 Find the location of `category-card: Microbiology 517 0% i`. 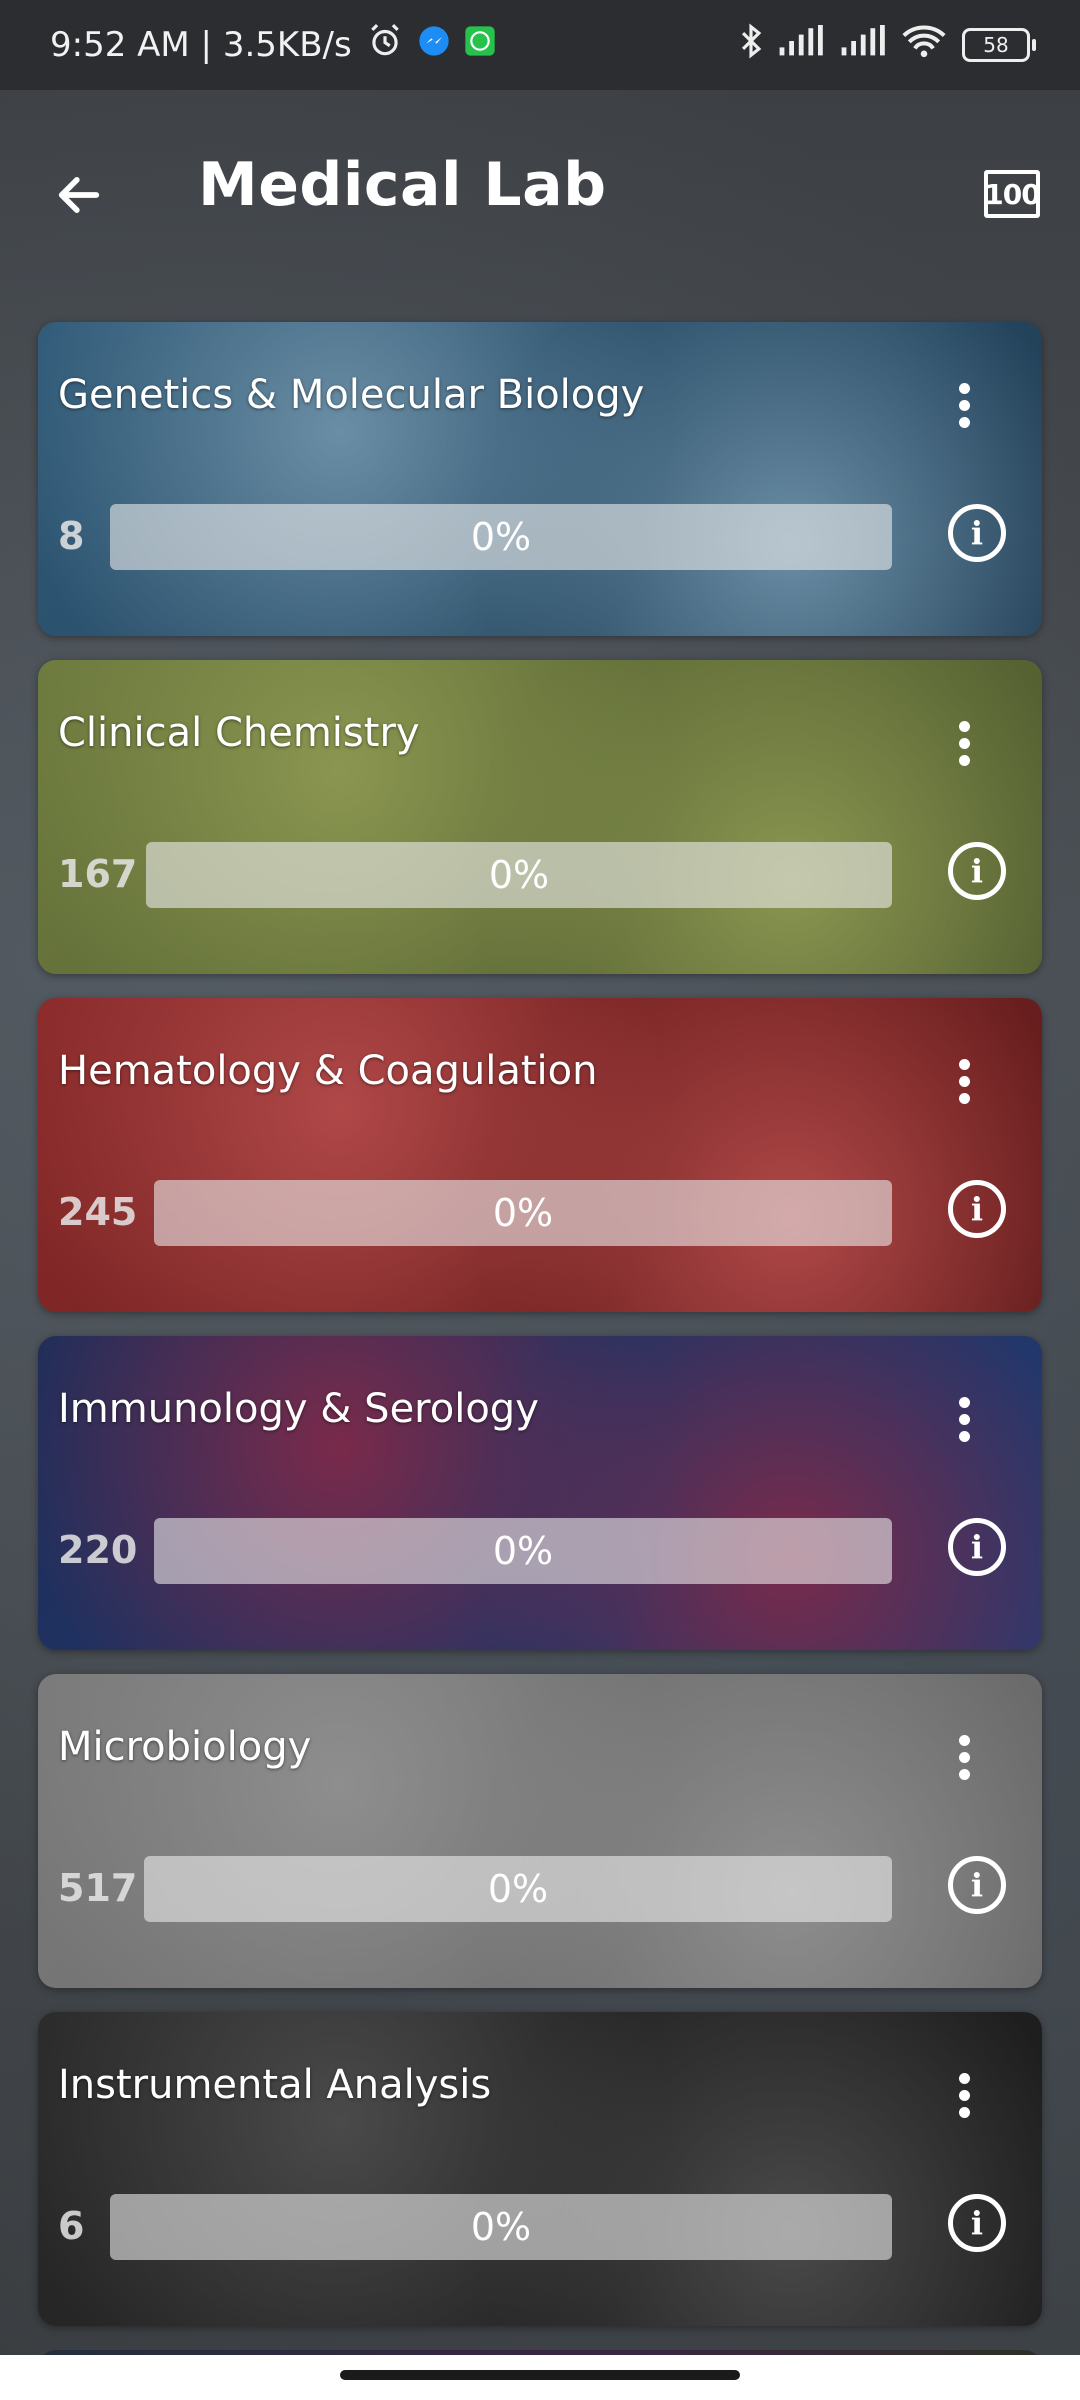

category-card: Microbiology 517 0% i is located at coordinates (540, 1831).